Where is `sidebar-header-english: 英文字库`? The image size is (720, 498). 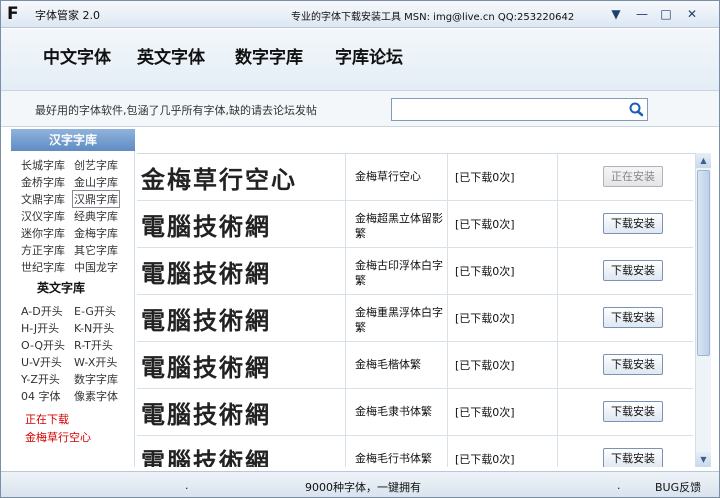 sidebar-header-english: 英文字库 is located at coordinates (61, 288).